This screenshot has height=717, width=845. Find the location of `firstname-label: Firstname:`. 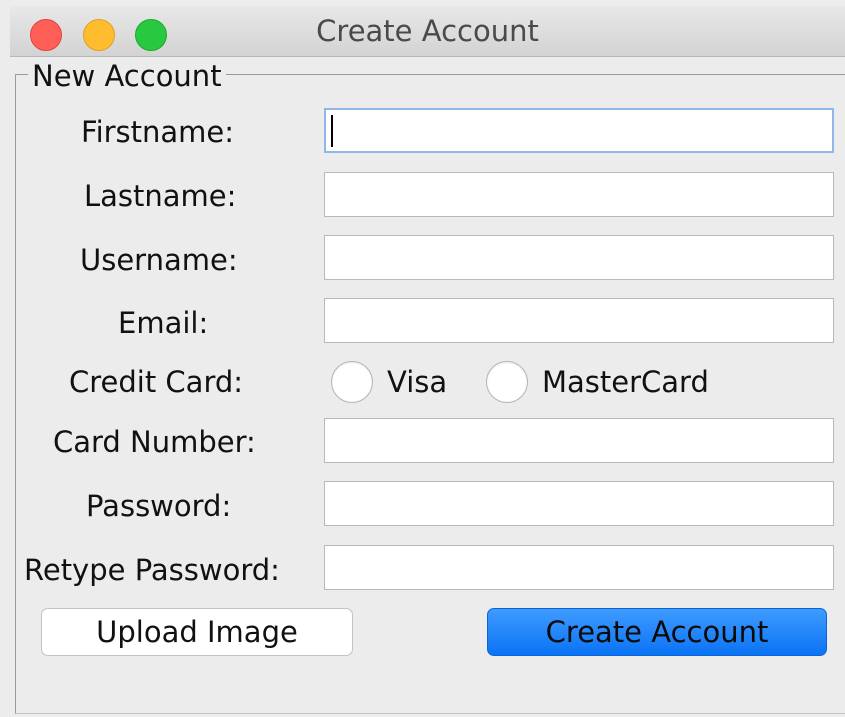

firstname-label: Firstname: is located at coordinates (158, 132).